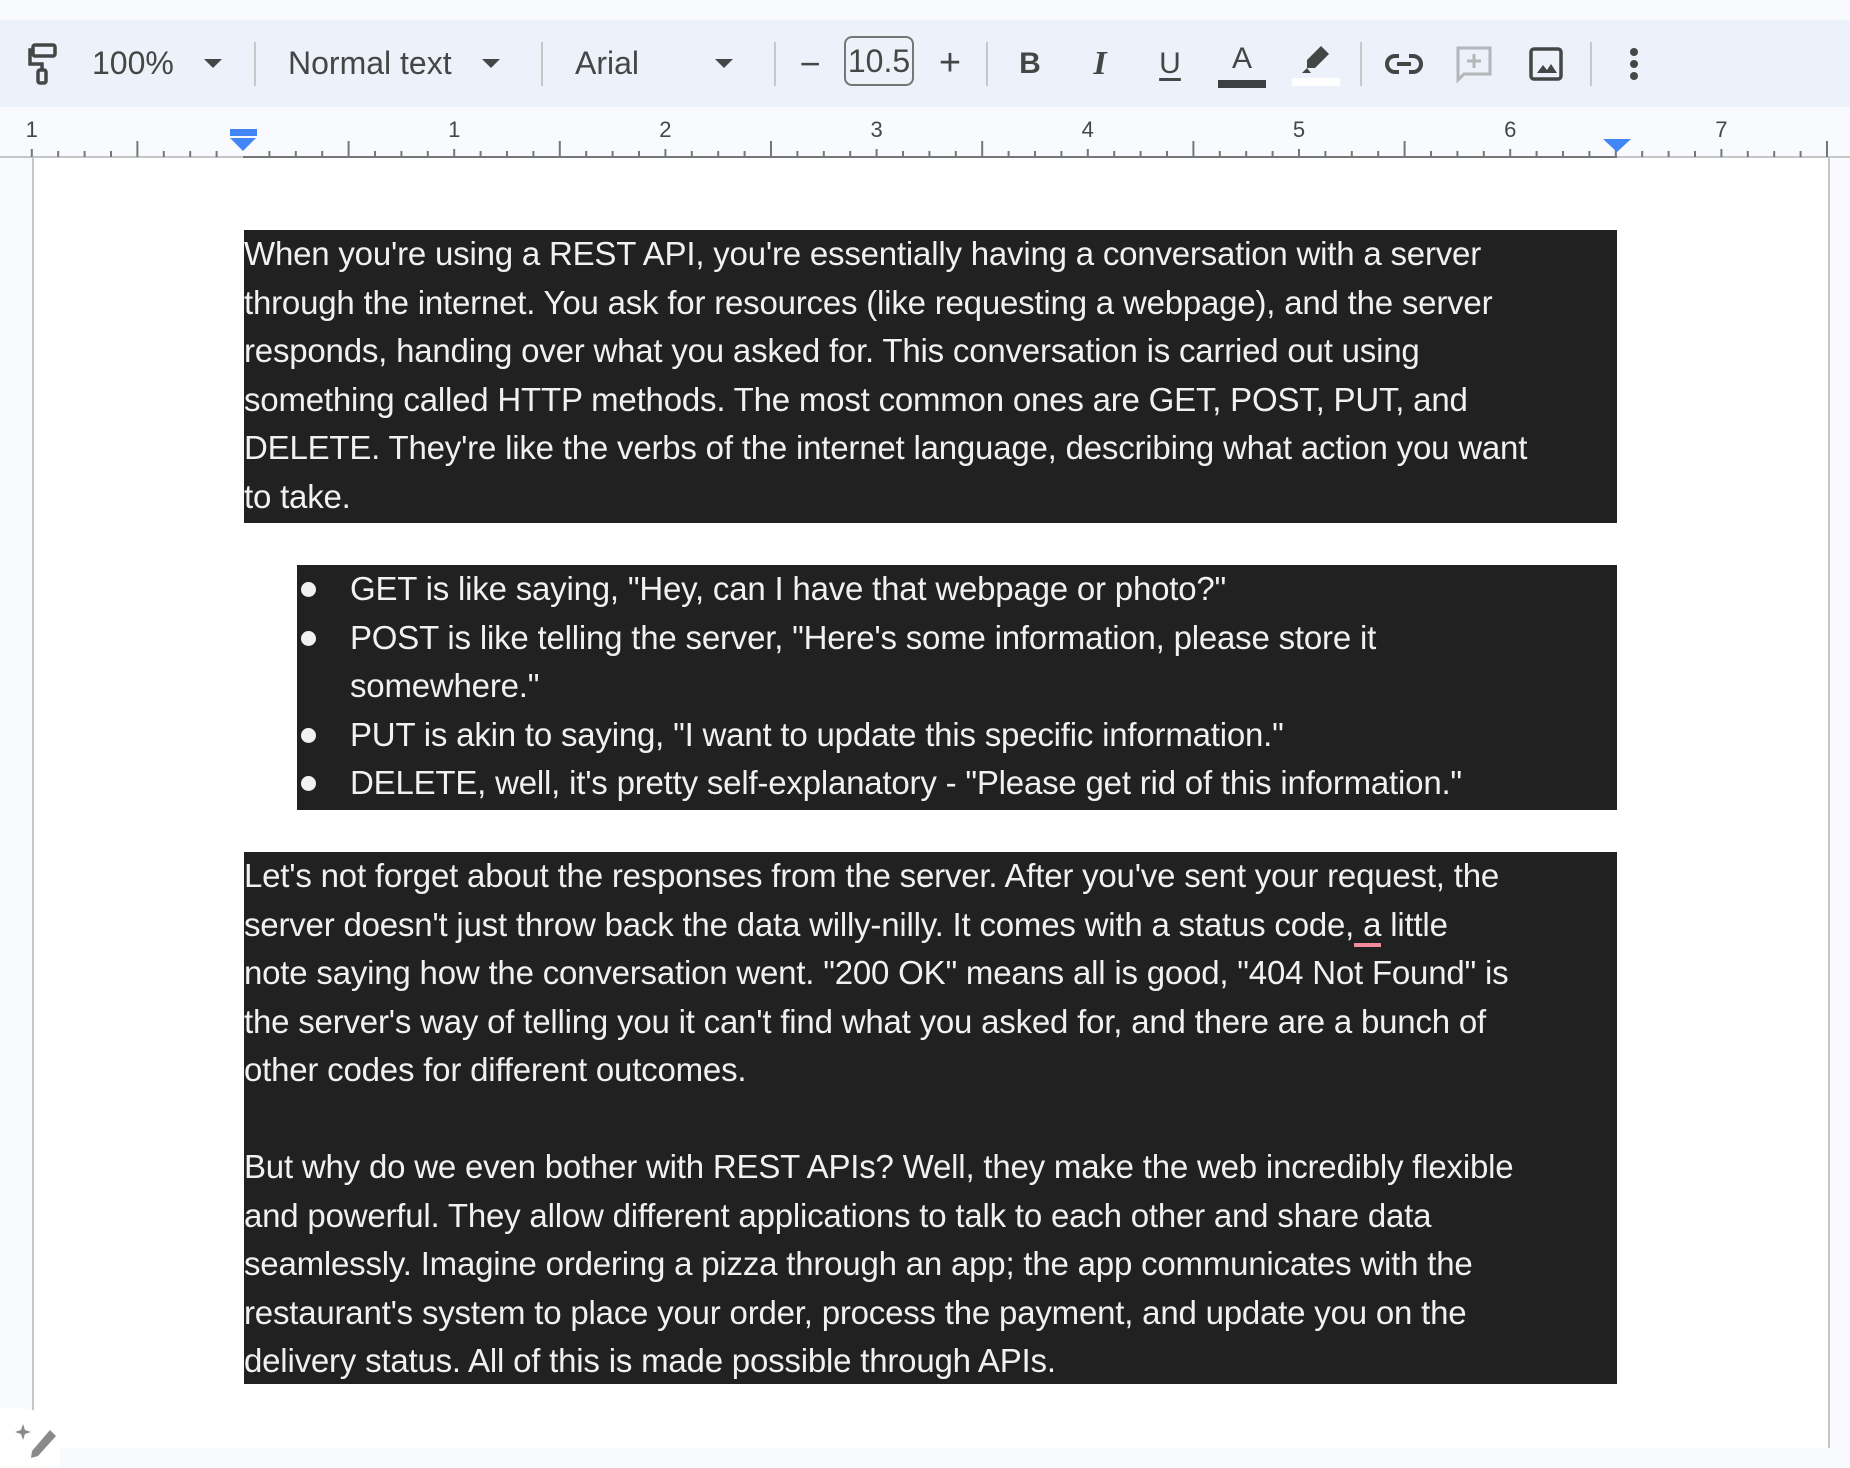 The height and width of the screenshot is (1468, 1850). I want to click on text-line: to take., so click(297, 496).